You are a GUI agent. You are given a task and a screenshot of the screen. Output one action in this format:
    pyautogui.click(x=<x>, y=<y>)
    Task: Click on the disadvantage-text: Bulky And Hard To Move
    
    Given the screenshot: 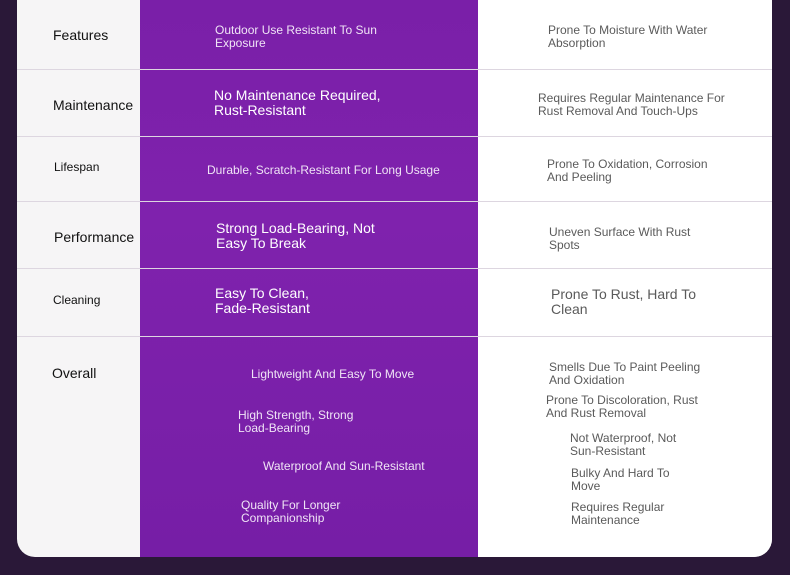 What is the action you would take?
    pyautogui.click(x=620, y=479)
    